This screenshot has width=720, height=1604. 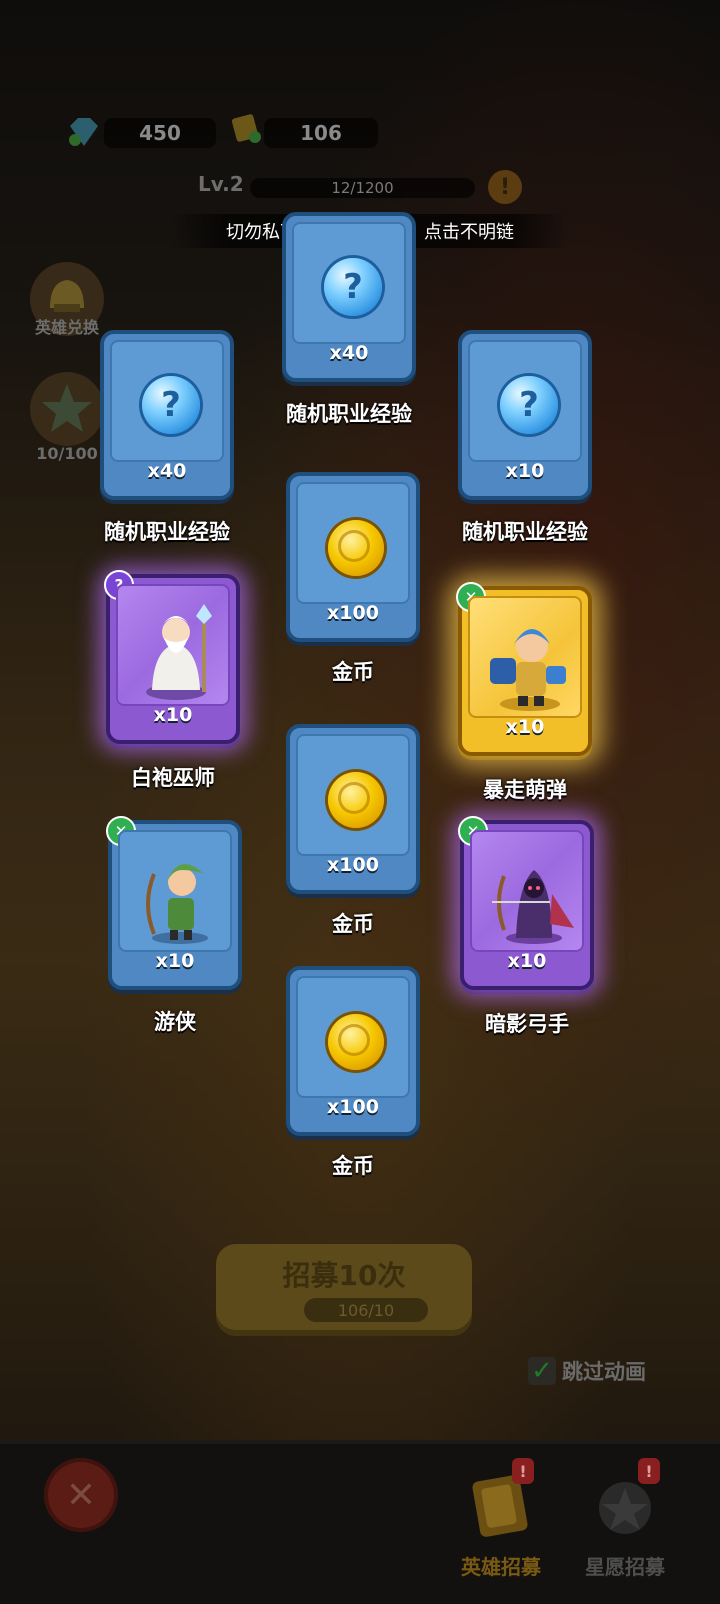 I want to click on close-swords-icon: ✕, so click(x=81, y=1495).